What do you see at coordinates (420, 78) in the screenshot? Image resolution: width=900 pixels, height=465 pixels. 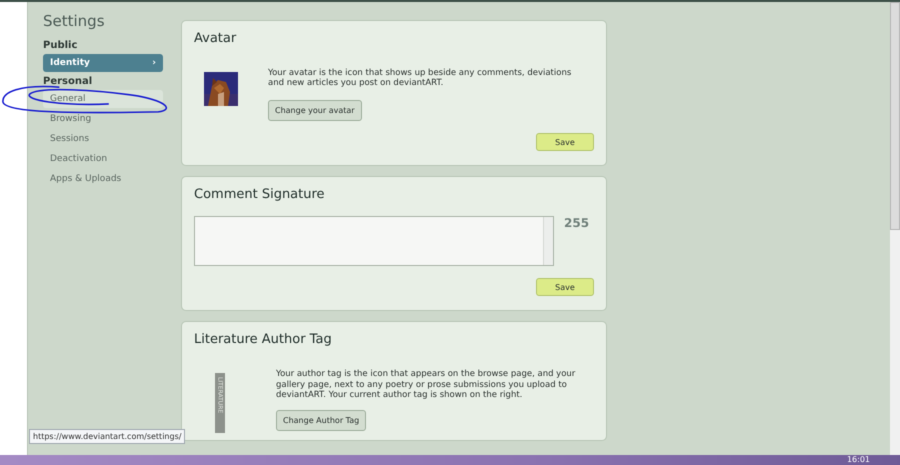 I see `avatar-description: Your avatar is the icon that shows up beside any comments, deviations and new articles you post on deviantART.` at bounding box center [420, 78].